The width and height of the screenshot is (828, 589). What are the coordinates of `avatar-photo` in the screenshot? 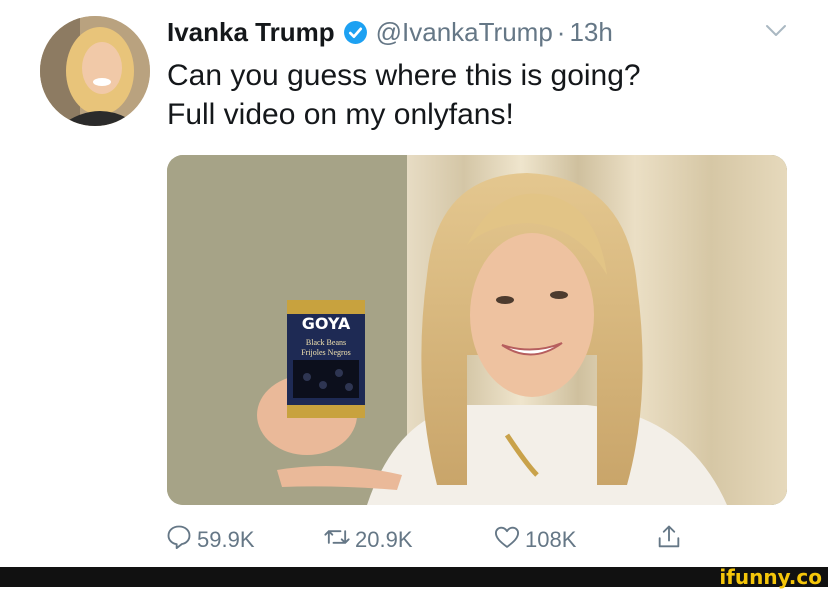 It's located at (95, 71).